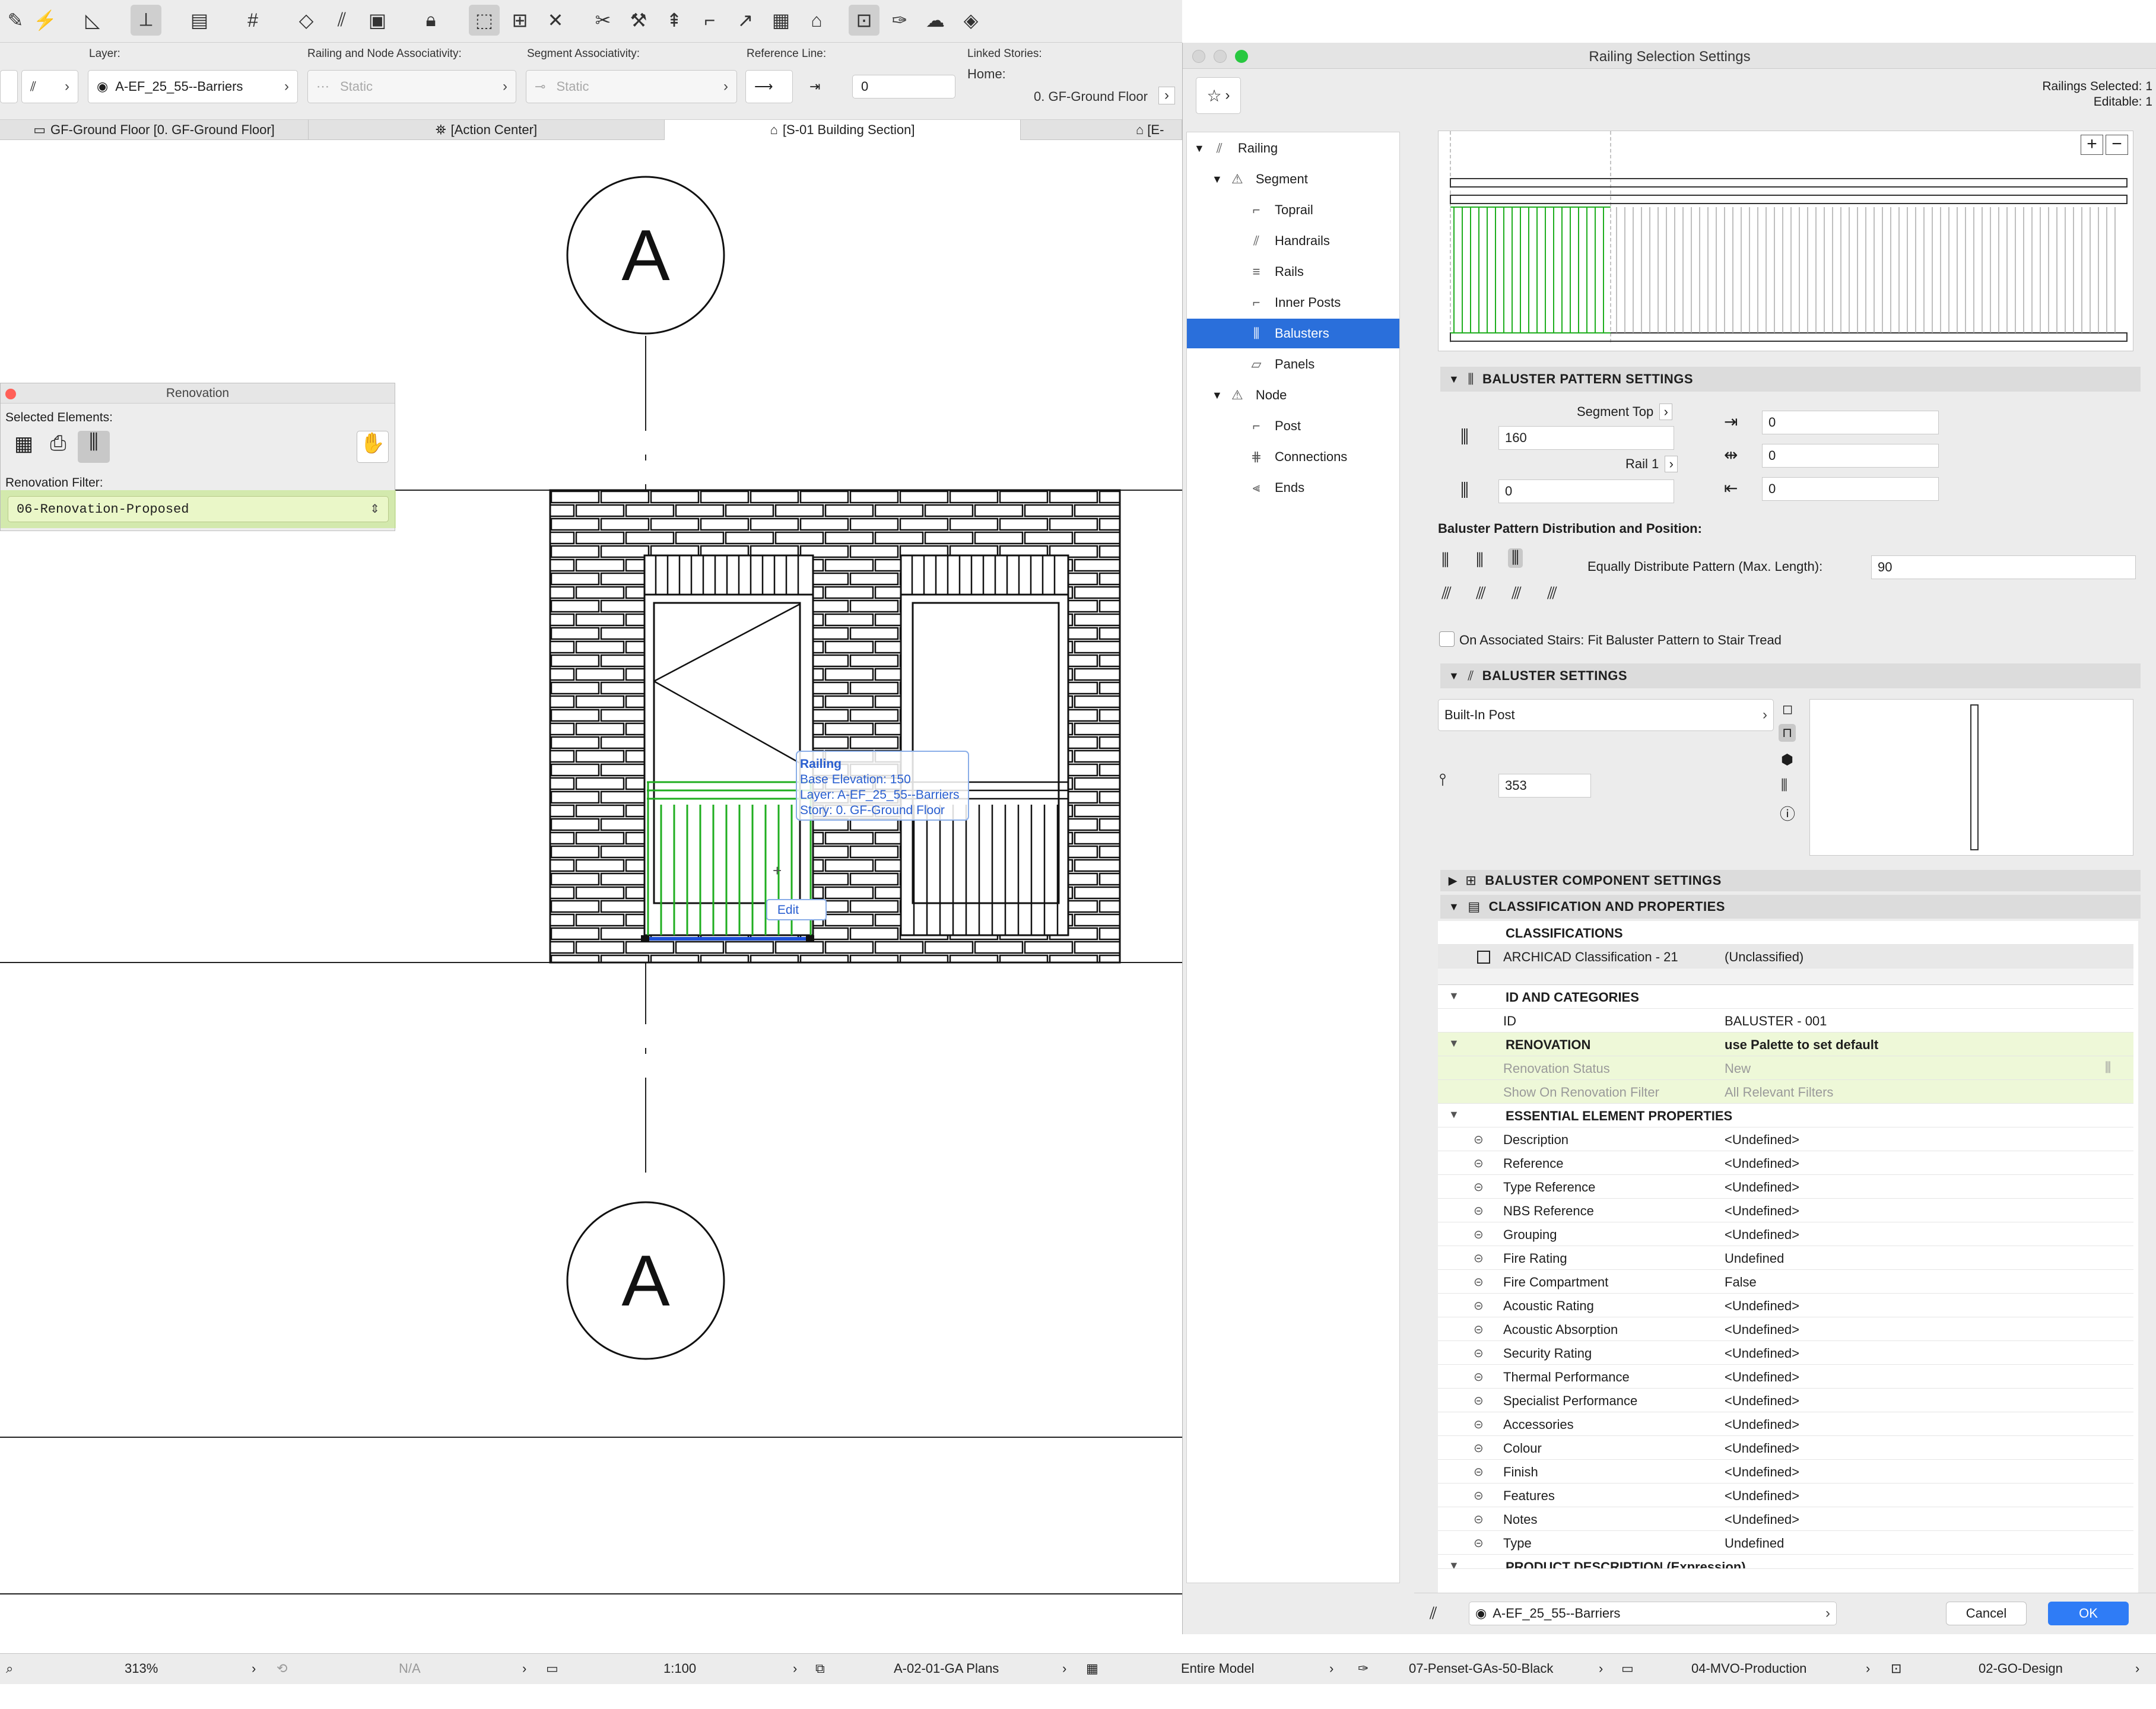 This screenshot has height=1709, width=2156. What do you see at coordinates (603, 20) in the screenshot?
I see `scissors-icon: ✂` at bounding box center [603, 20].